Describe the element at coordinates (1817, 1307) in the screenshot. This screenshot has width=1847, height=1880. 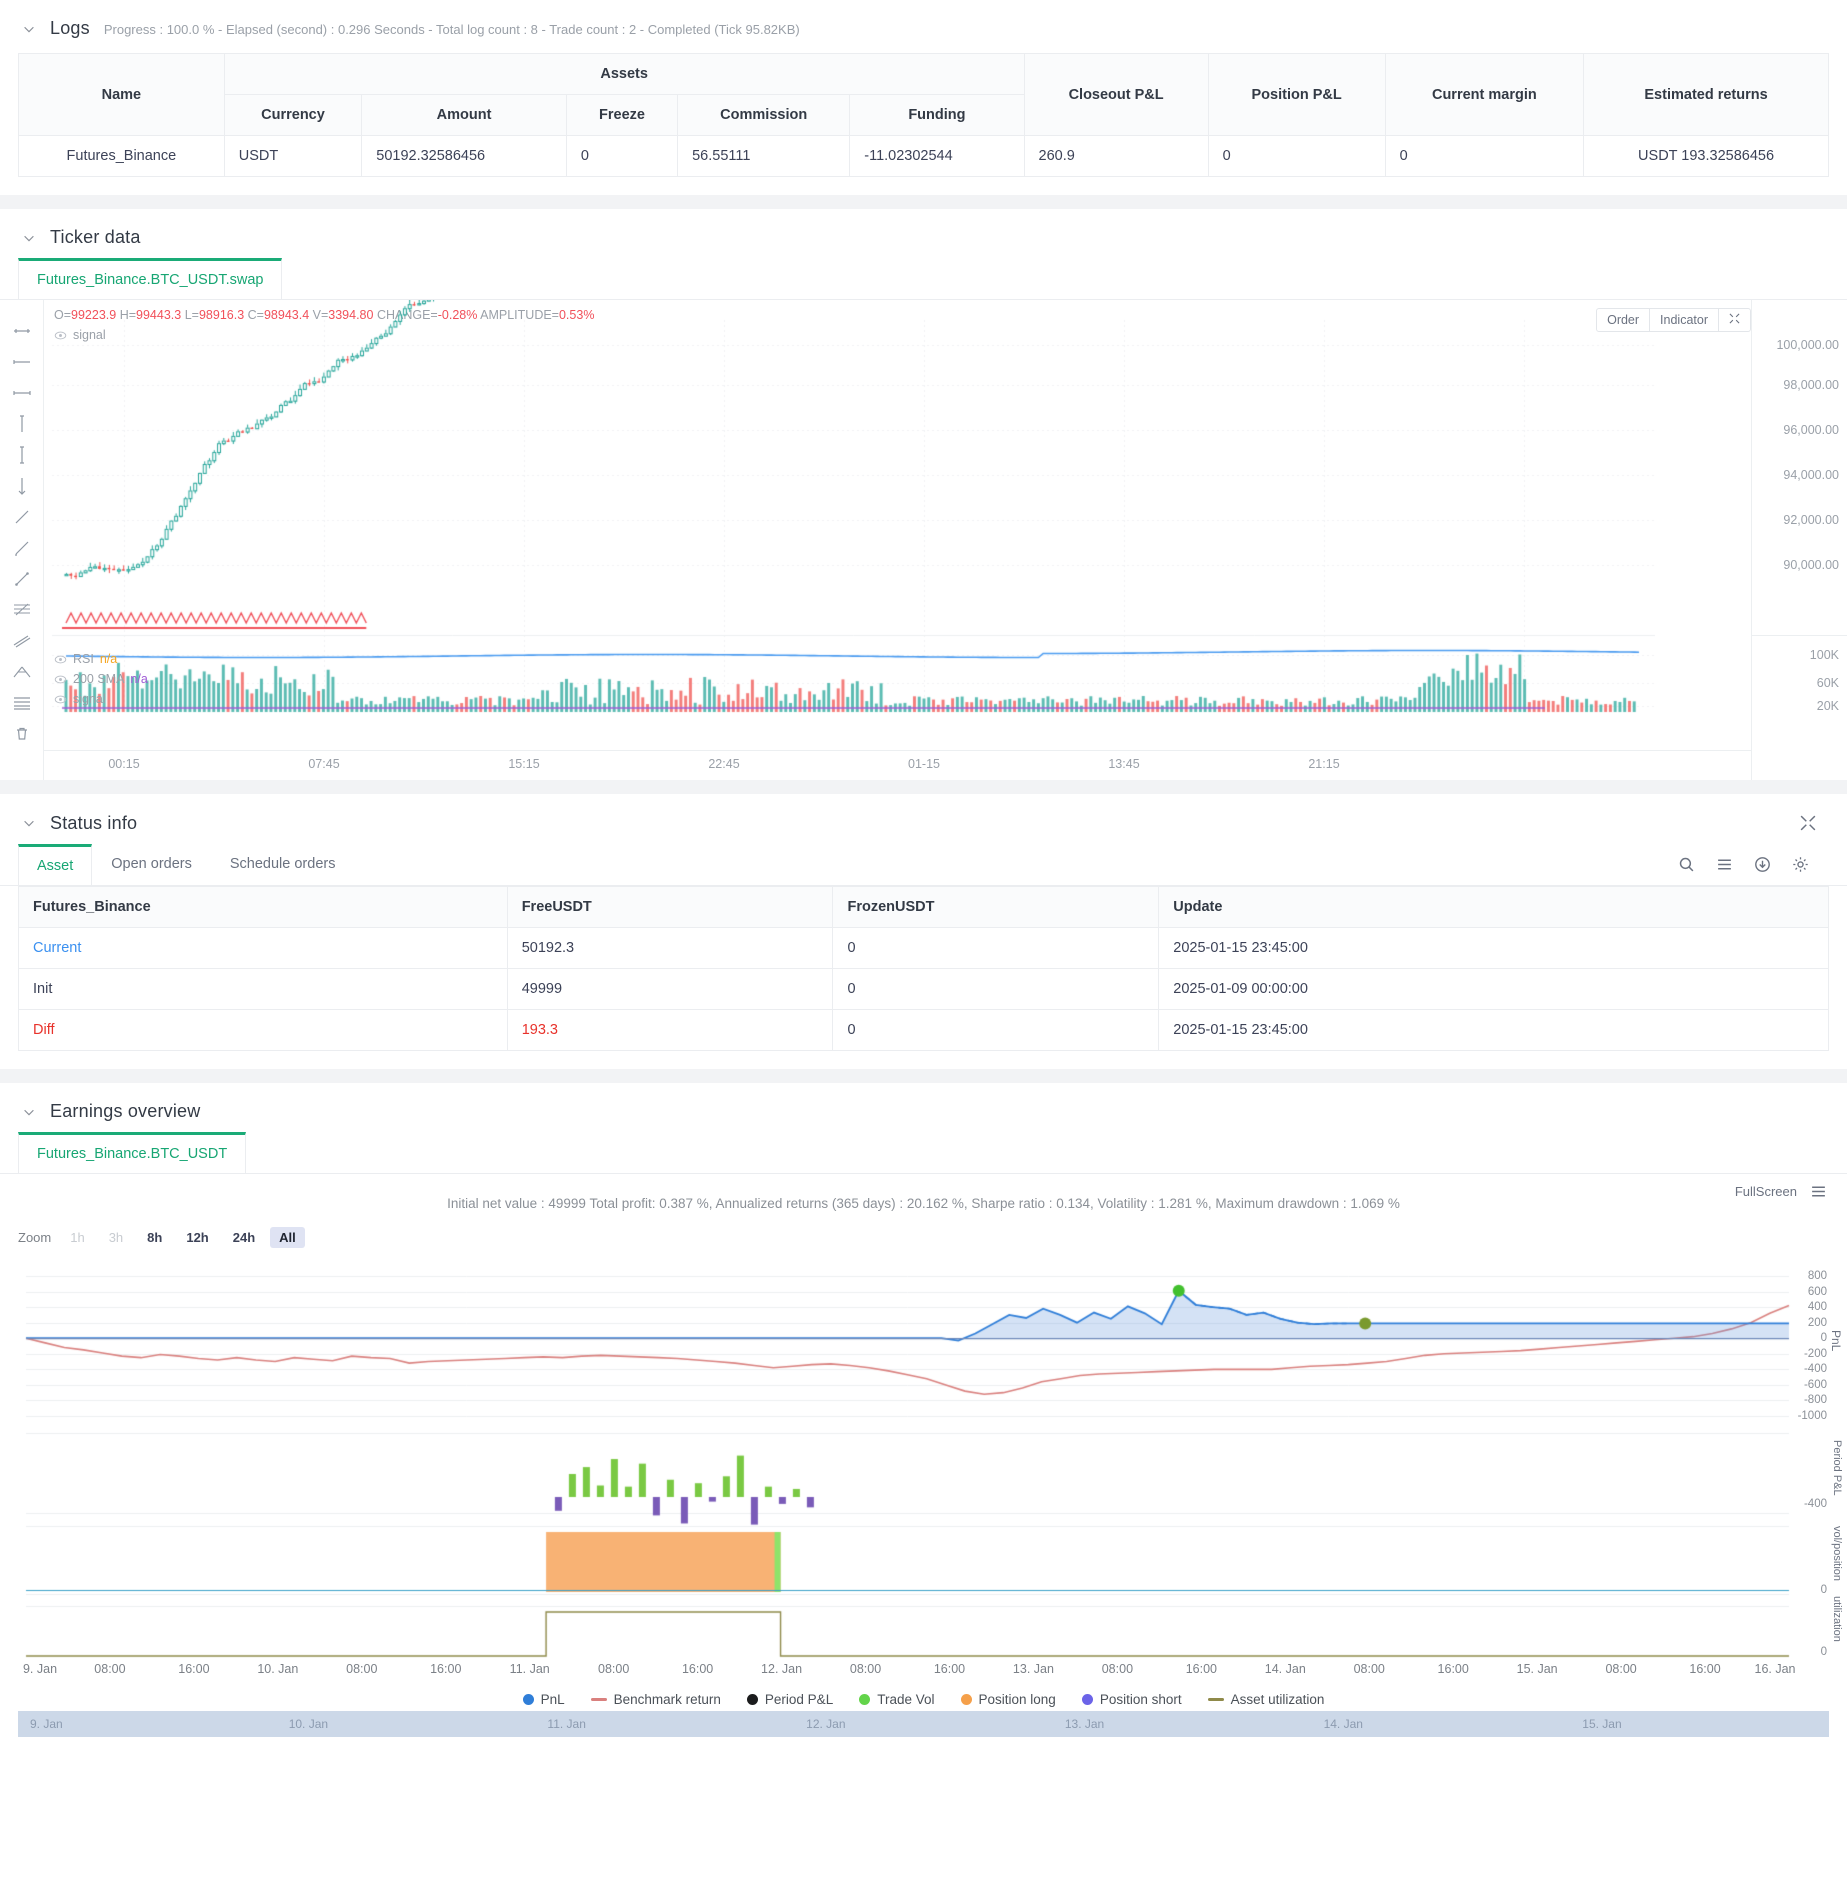
I see `y-tick: 400` at that location.